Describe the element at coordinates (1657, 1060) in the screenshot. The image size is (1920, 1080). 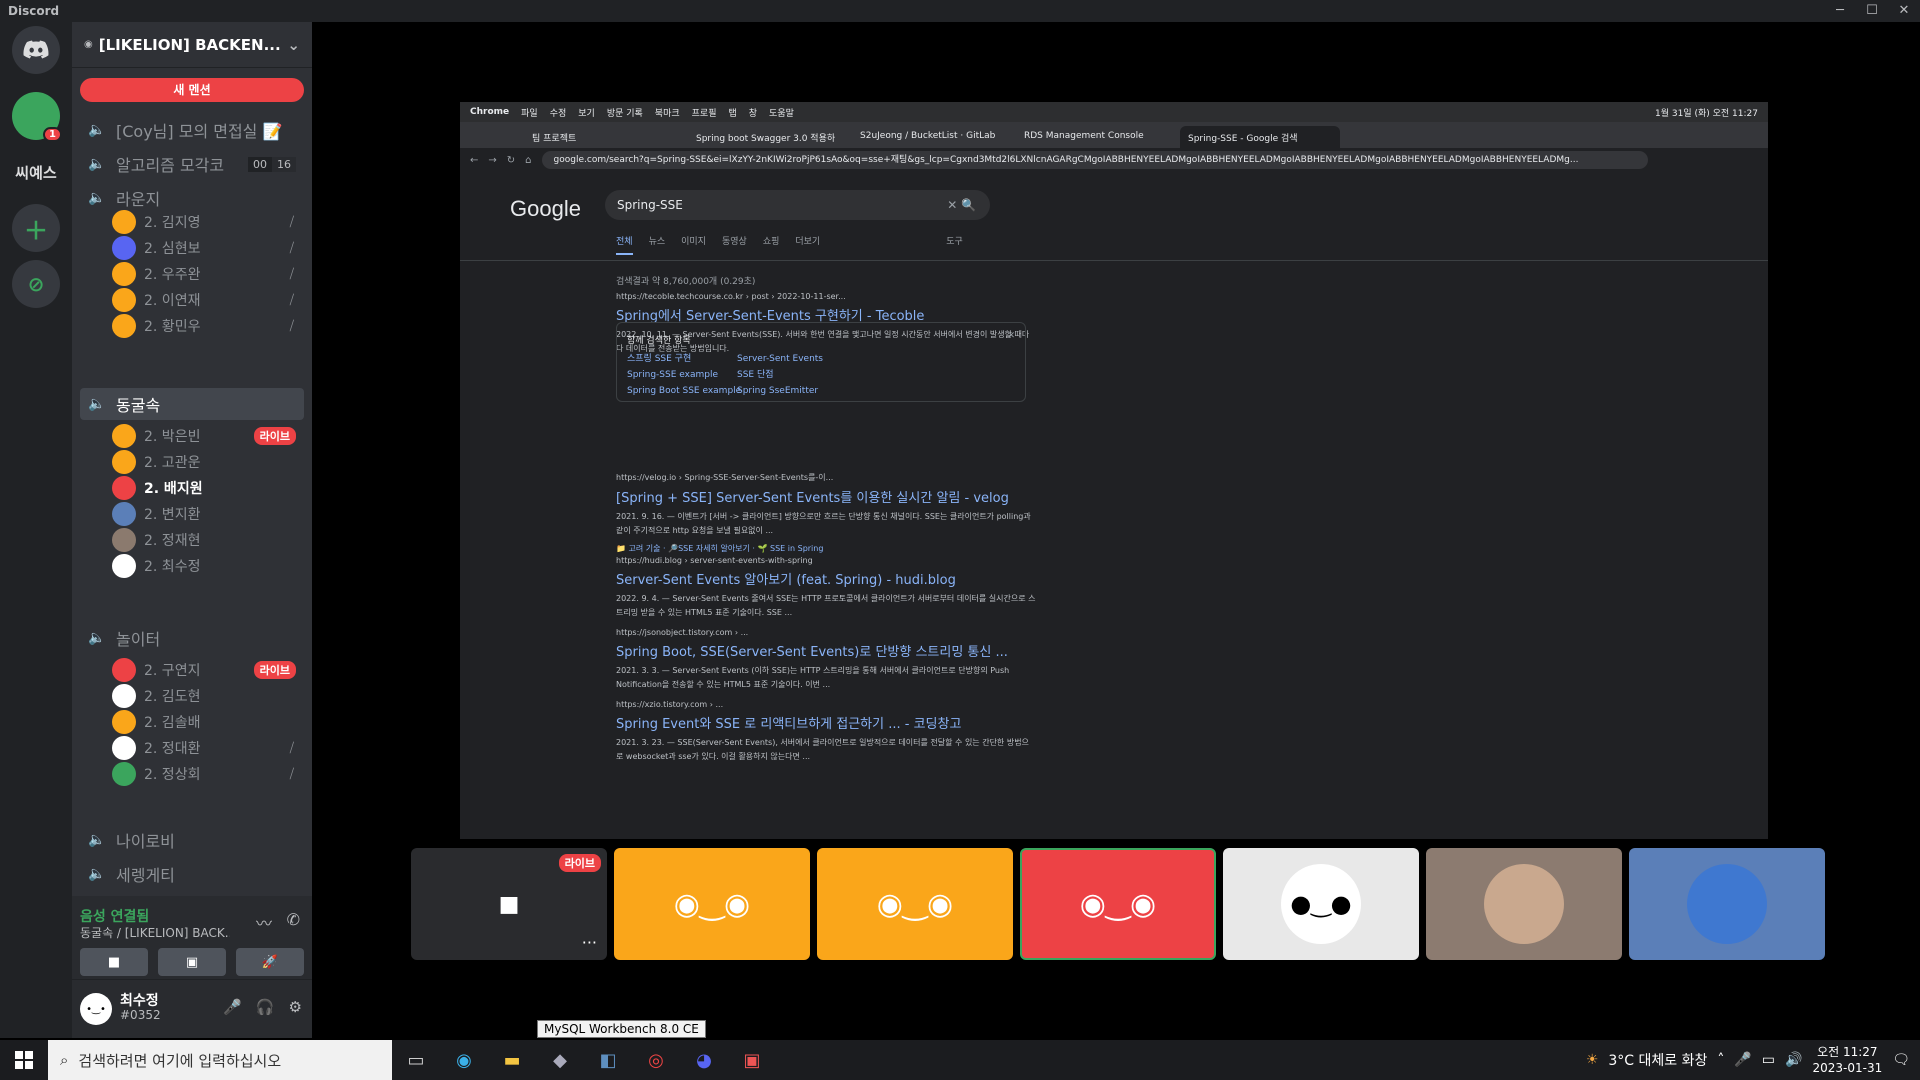
I see `weather-text: 3°C 대체로 화창` at that location.